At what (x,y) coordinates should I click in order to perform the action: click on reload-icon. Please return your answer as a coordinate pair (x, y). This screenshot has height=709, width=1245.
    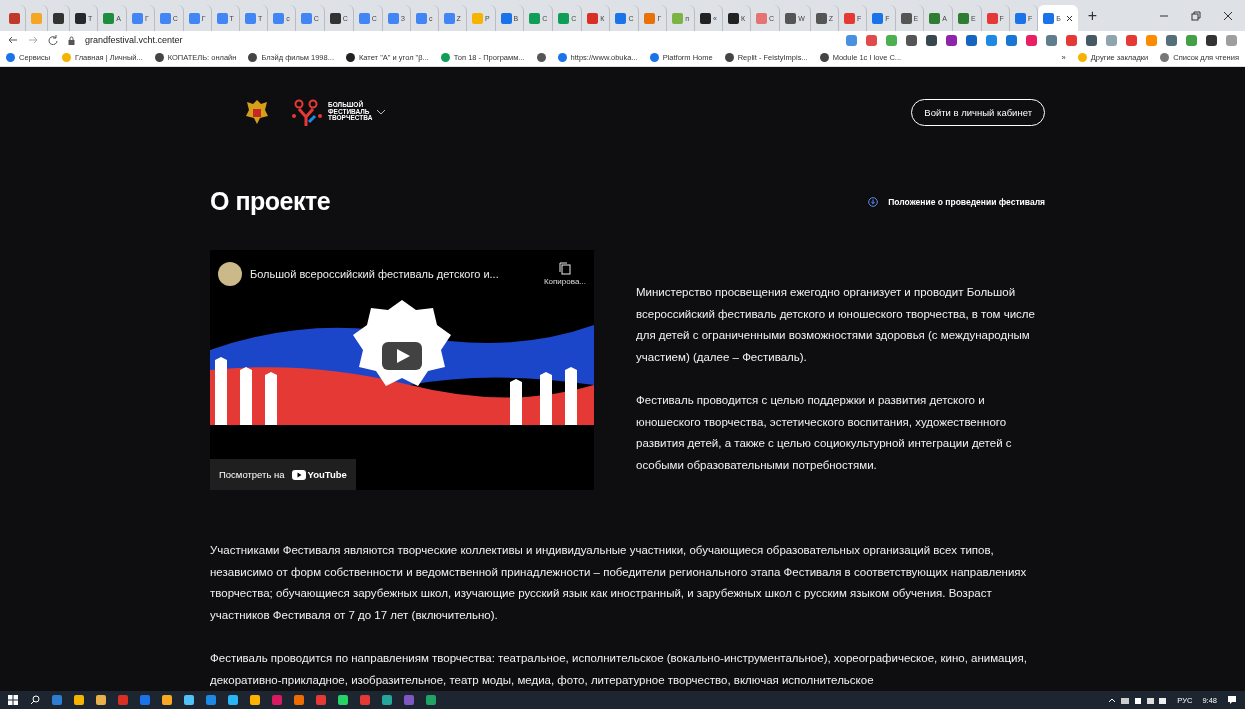
    Looking at the image, I should click on (53, 40).